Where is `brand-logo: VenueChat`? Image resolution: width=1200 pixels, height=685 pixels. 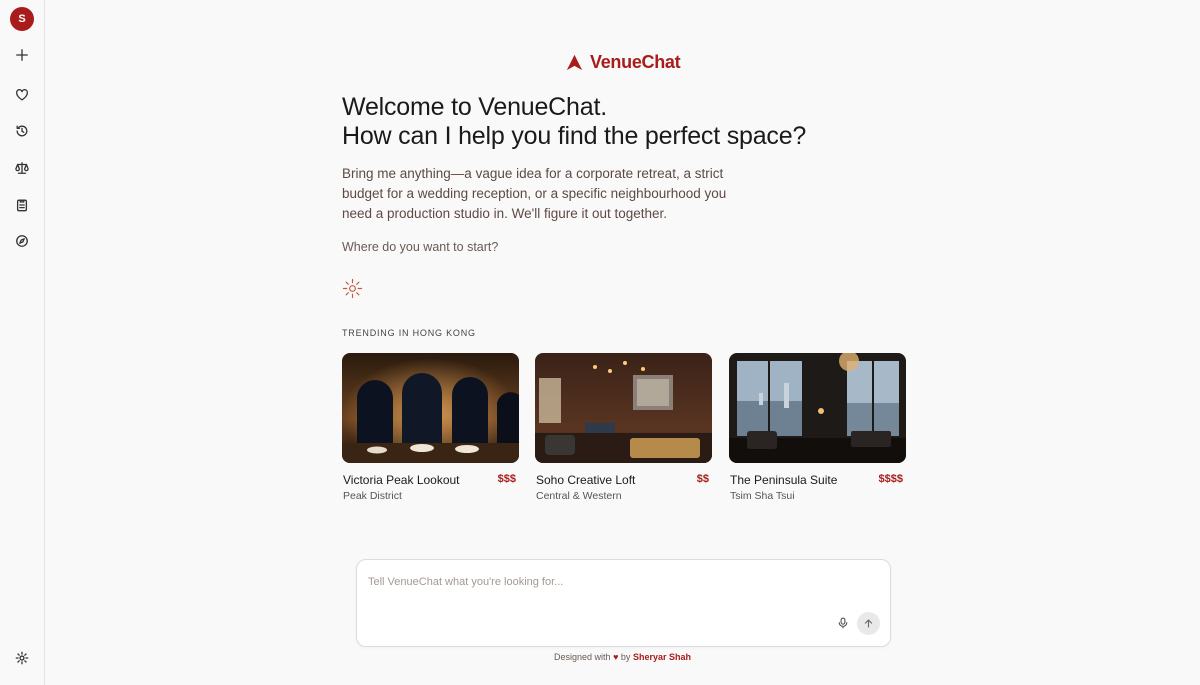
brand-logo: VenueChat is located at coordinates (623, 61).